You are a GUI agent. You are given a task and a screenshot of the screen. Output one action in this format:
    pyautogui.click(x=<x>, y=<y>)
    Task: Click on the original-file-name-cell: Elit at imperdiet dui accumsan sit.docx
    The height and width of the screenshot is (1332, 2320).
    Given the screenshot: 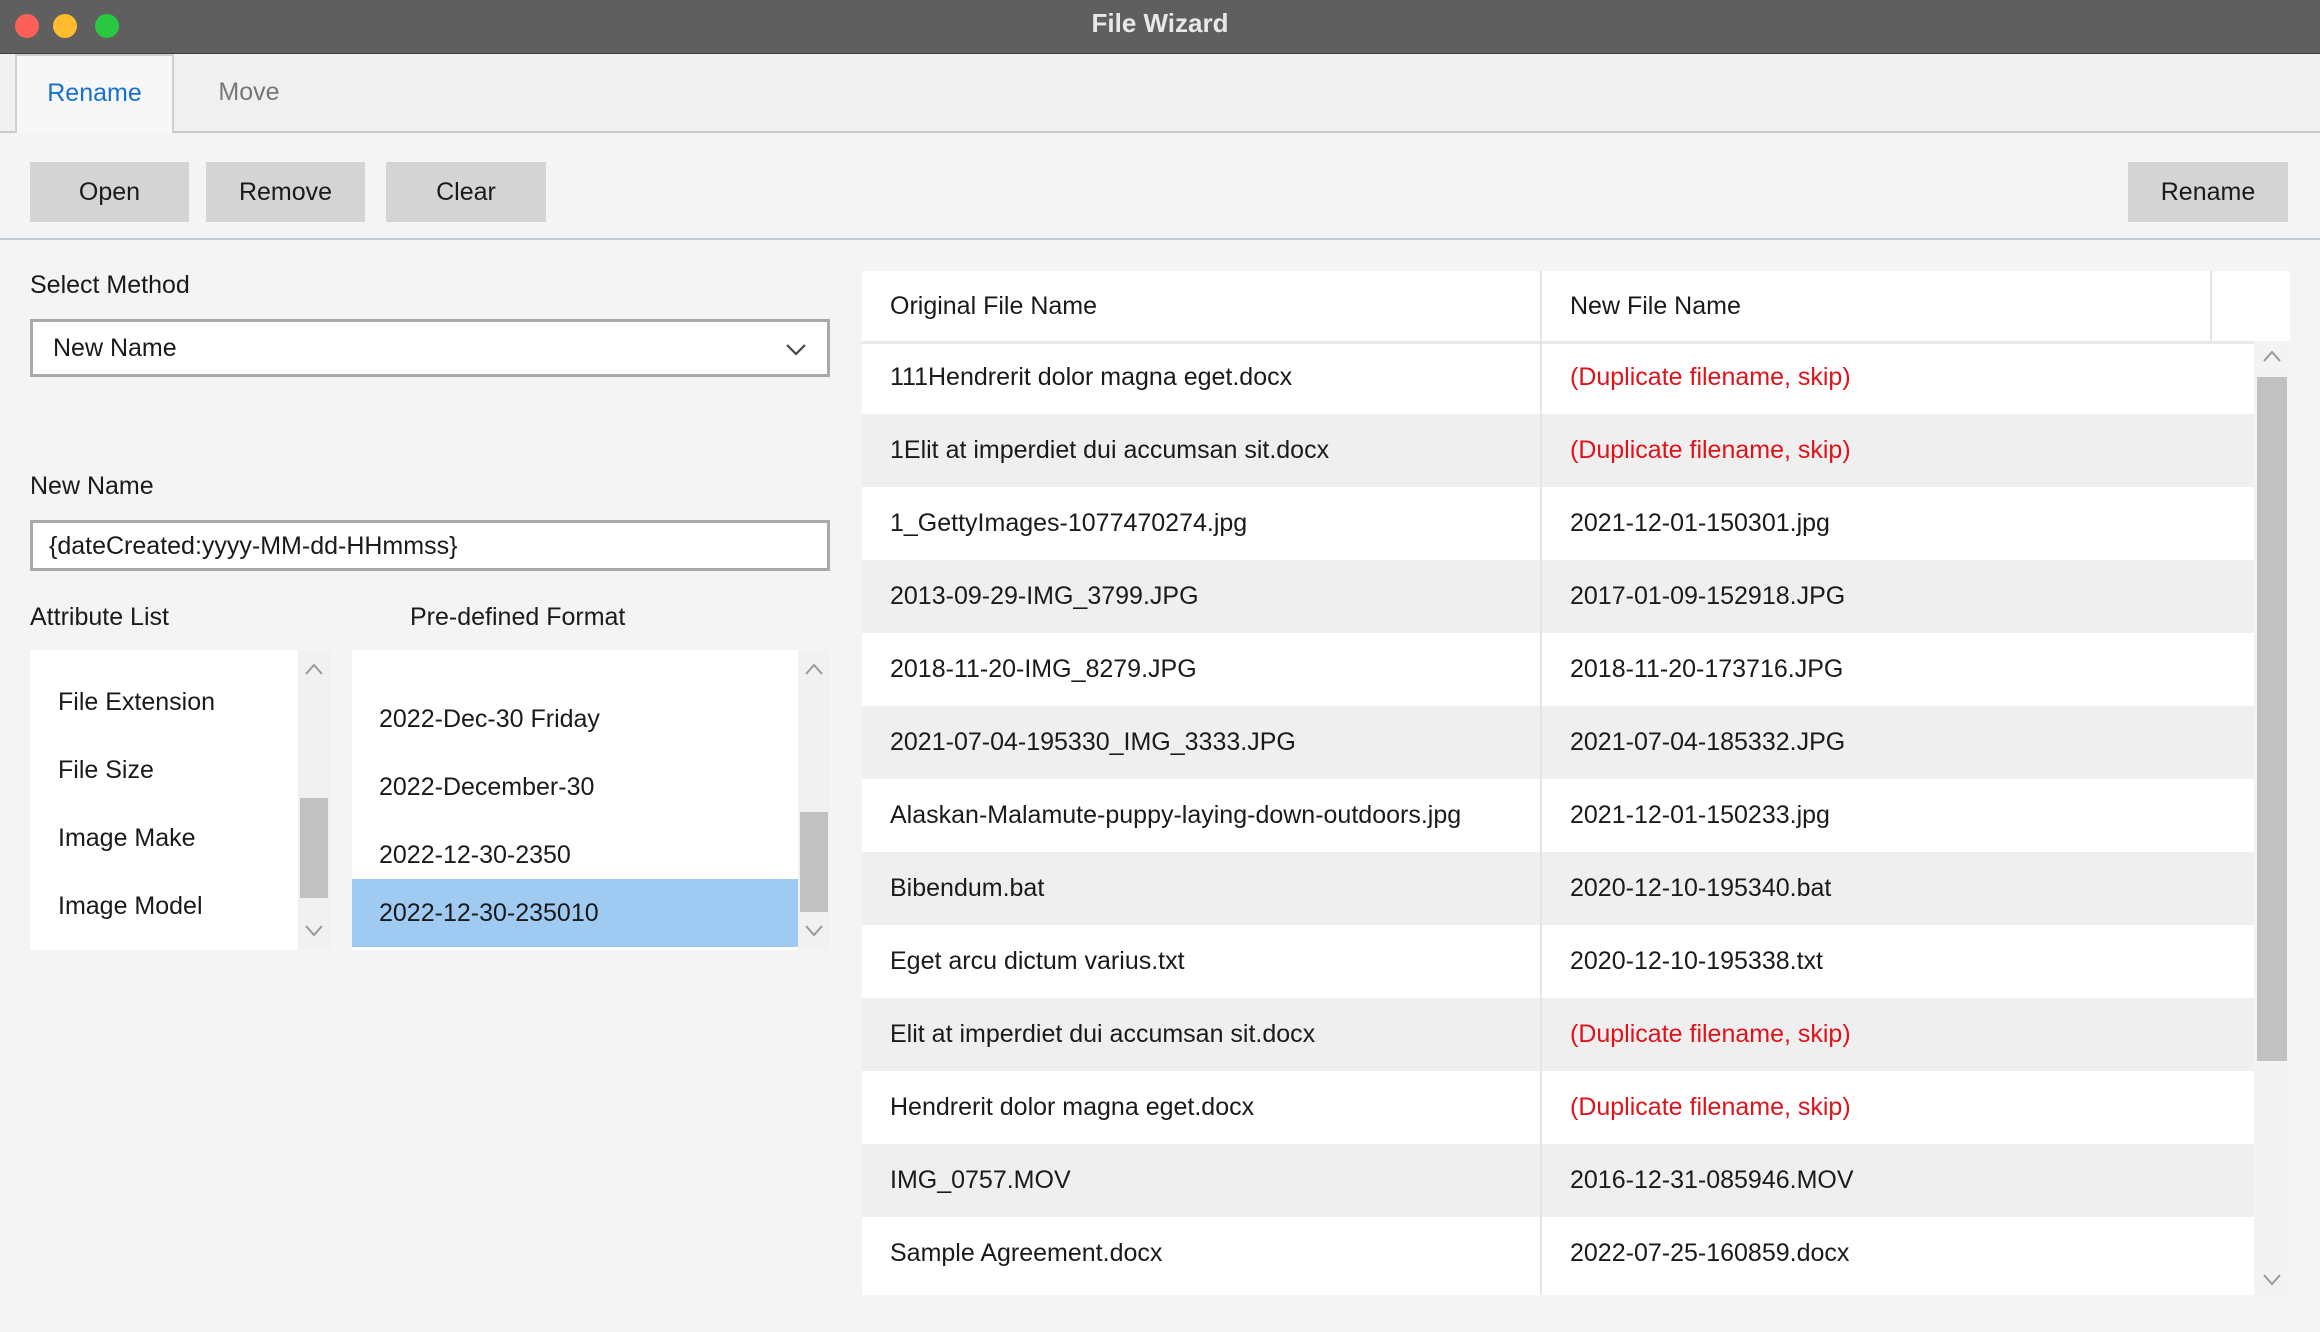 What is the action you would take?
    pyautogui.click(x=1103, y=1034)
    